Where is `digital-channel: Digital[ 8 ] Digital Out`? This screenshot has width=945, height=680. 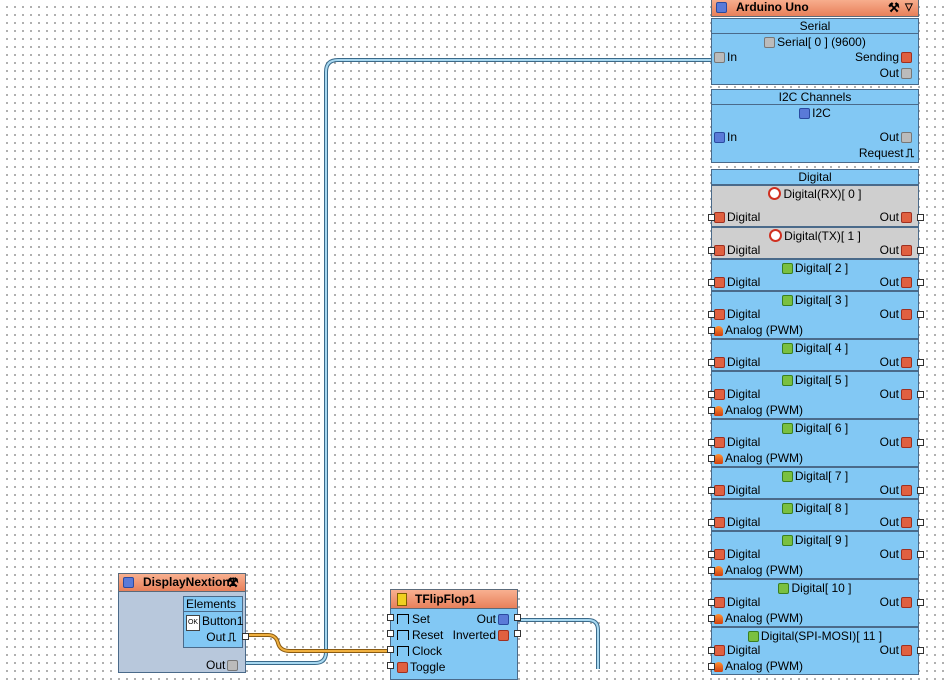
digital-channel: Digital[ 8 ] Digital Out is located at coordinates (816, 515).